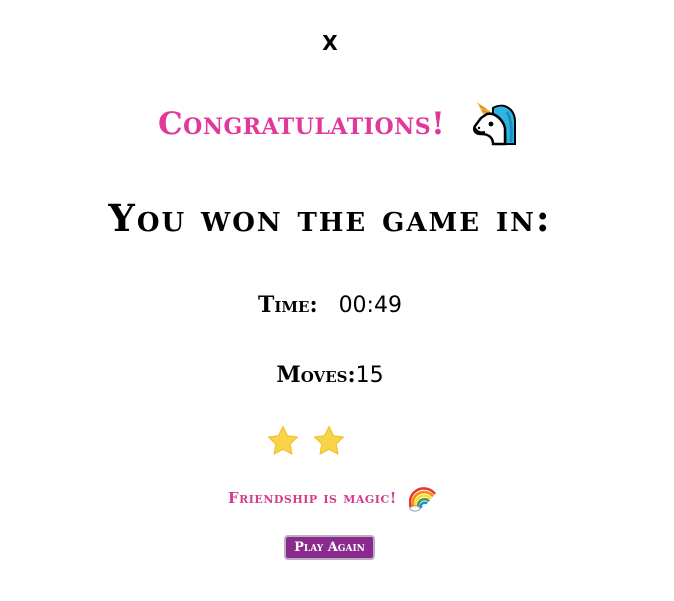 This screenshot has height=601, width=674. What do you see at coordinates (369, 375) in the screenshot?
I see `moves-value: 15` at bounding box center [369, 375].